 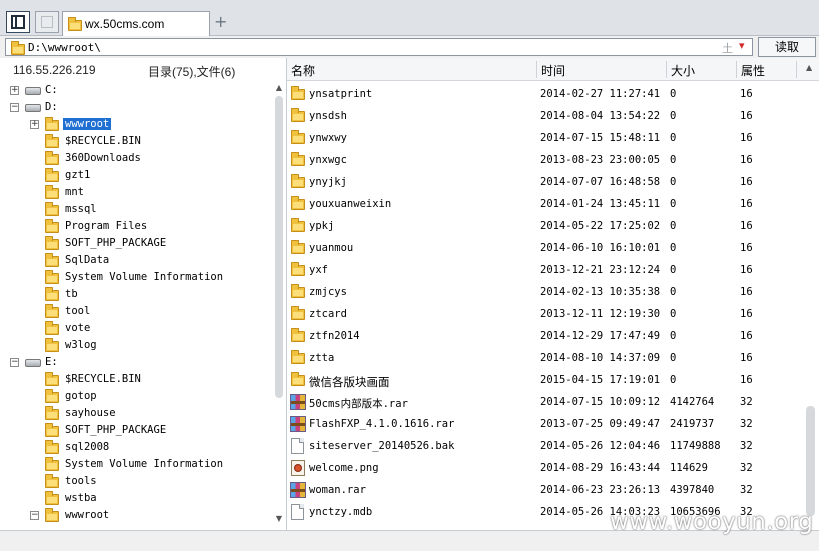 What do you see at coordinates (542, 226) in the screenshot?
I see `file-row: ypkj 2014-05-22 17:25:02 0 16` at bounding box center [542, 226].